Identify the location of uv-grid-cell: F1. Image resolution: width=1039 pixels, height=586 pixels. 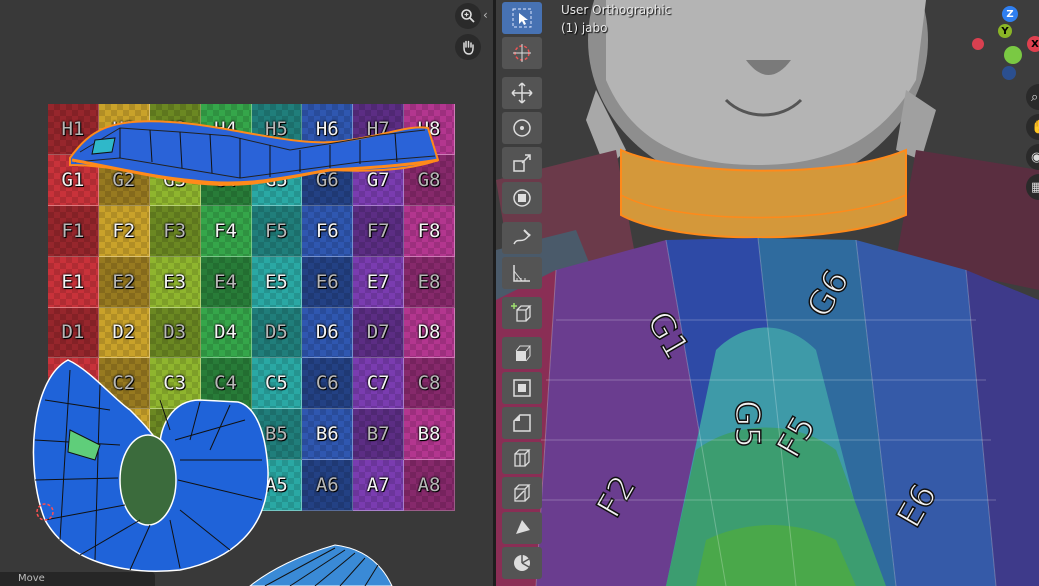
(73, 231).